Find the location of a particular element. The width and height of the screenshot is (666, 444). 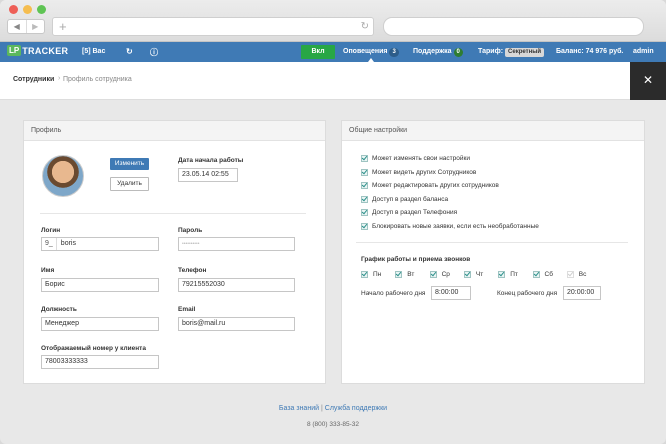

day-label: Вт is located at coordinates (411, 274).